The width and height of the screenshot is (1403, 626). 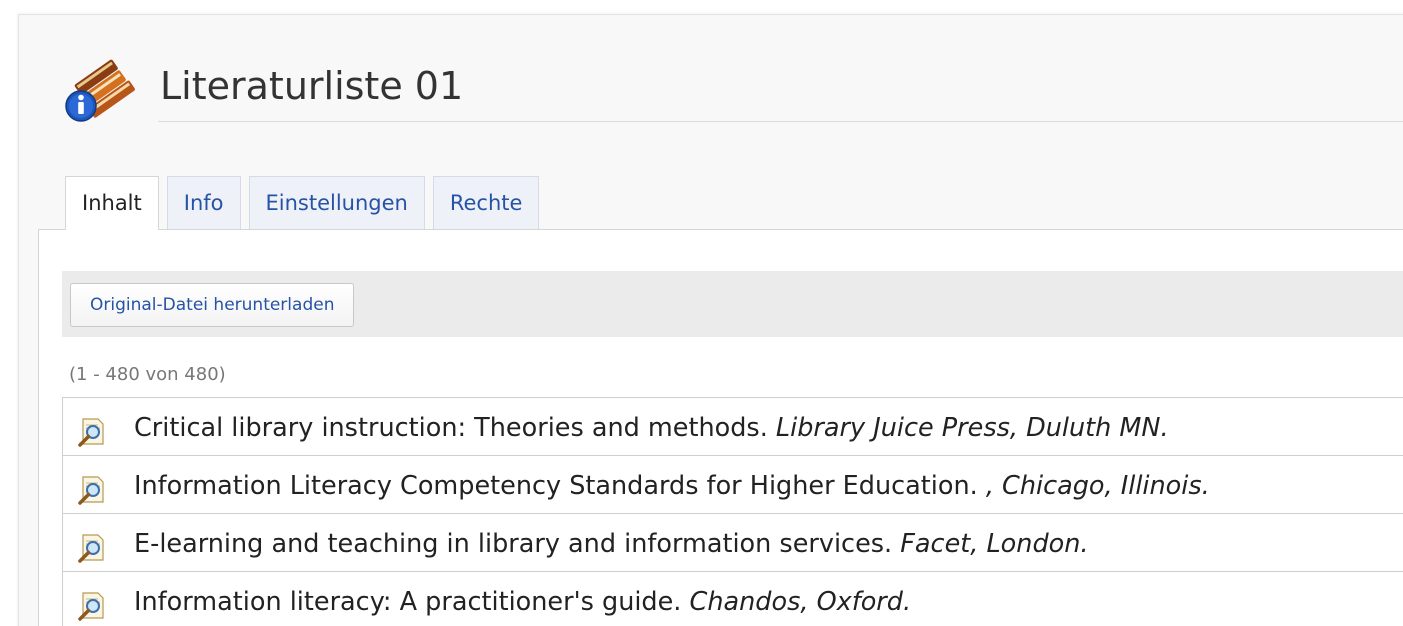 I want to click on tab-bar: Inhalt Info Einstellungen Rechte, so click(x=306, y=203).